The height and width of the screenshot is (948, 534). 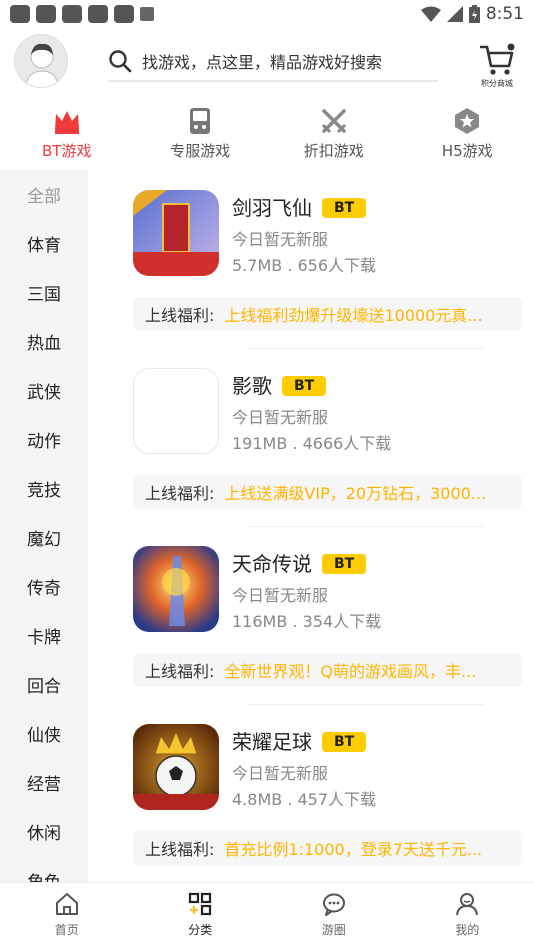 I want to click on sidebar-item-hot-blood: 热血, so click(x=44, y=341).